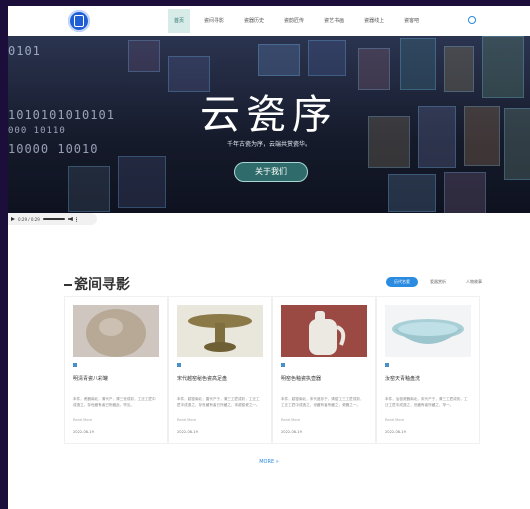 The width and height of the screenshot is (530, 509). Describe the element at coordinates (472, 20) in the screenshot. I see `search-icon` at that location.